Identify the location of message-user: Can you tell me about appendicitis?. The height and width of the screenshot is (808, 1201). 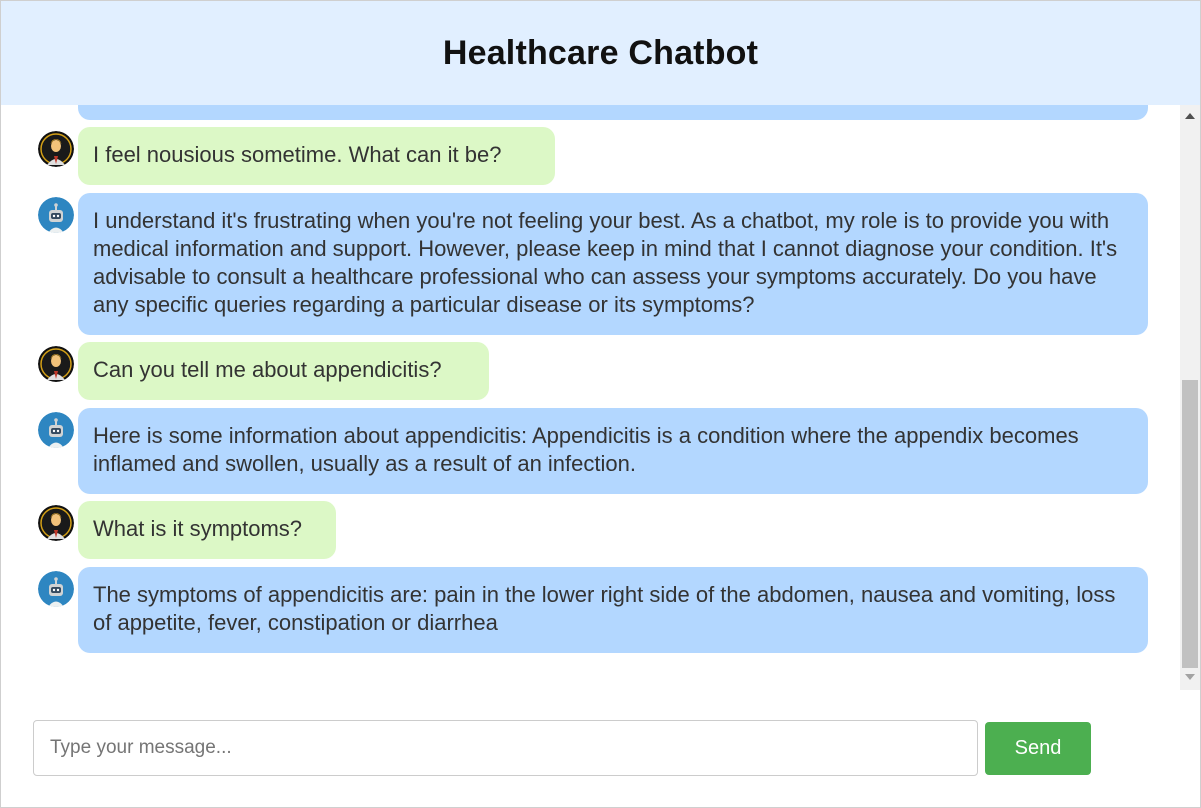
(283, 371).